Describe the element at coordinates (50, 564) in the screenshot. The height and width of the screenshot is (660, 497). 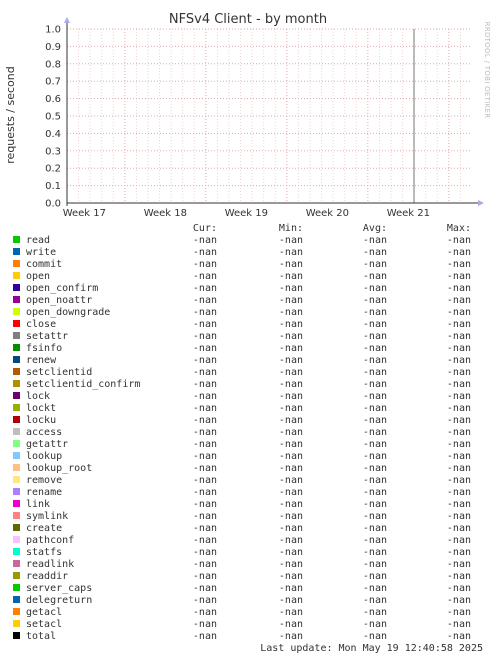
I see `legend-series-name: readlink` at that location.